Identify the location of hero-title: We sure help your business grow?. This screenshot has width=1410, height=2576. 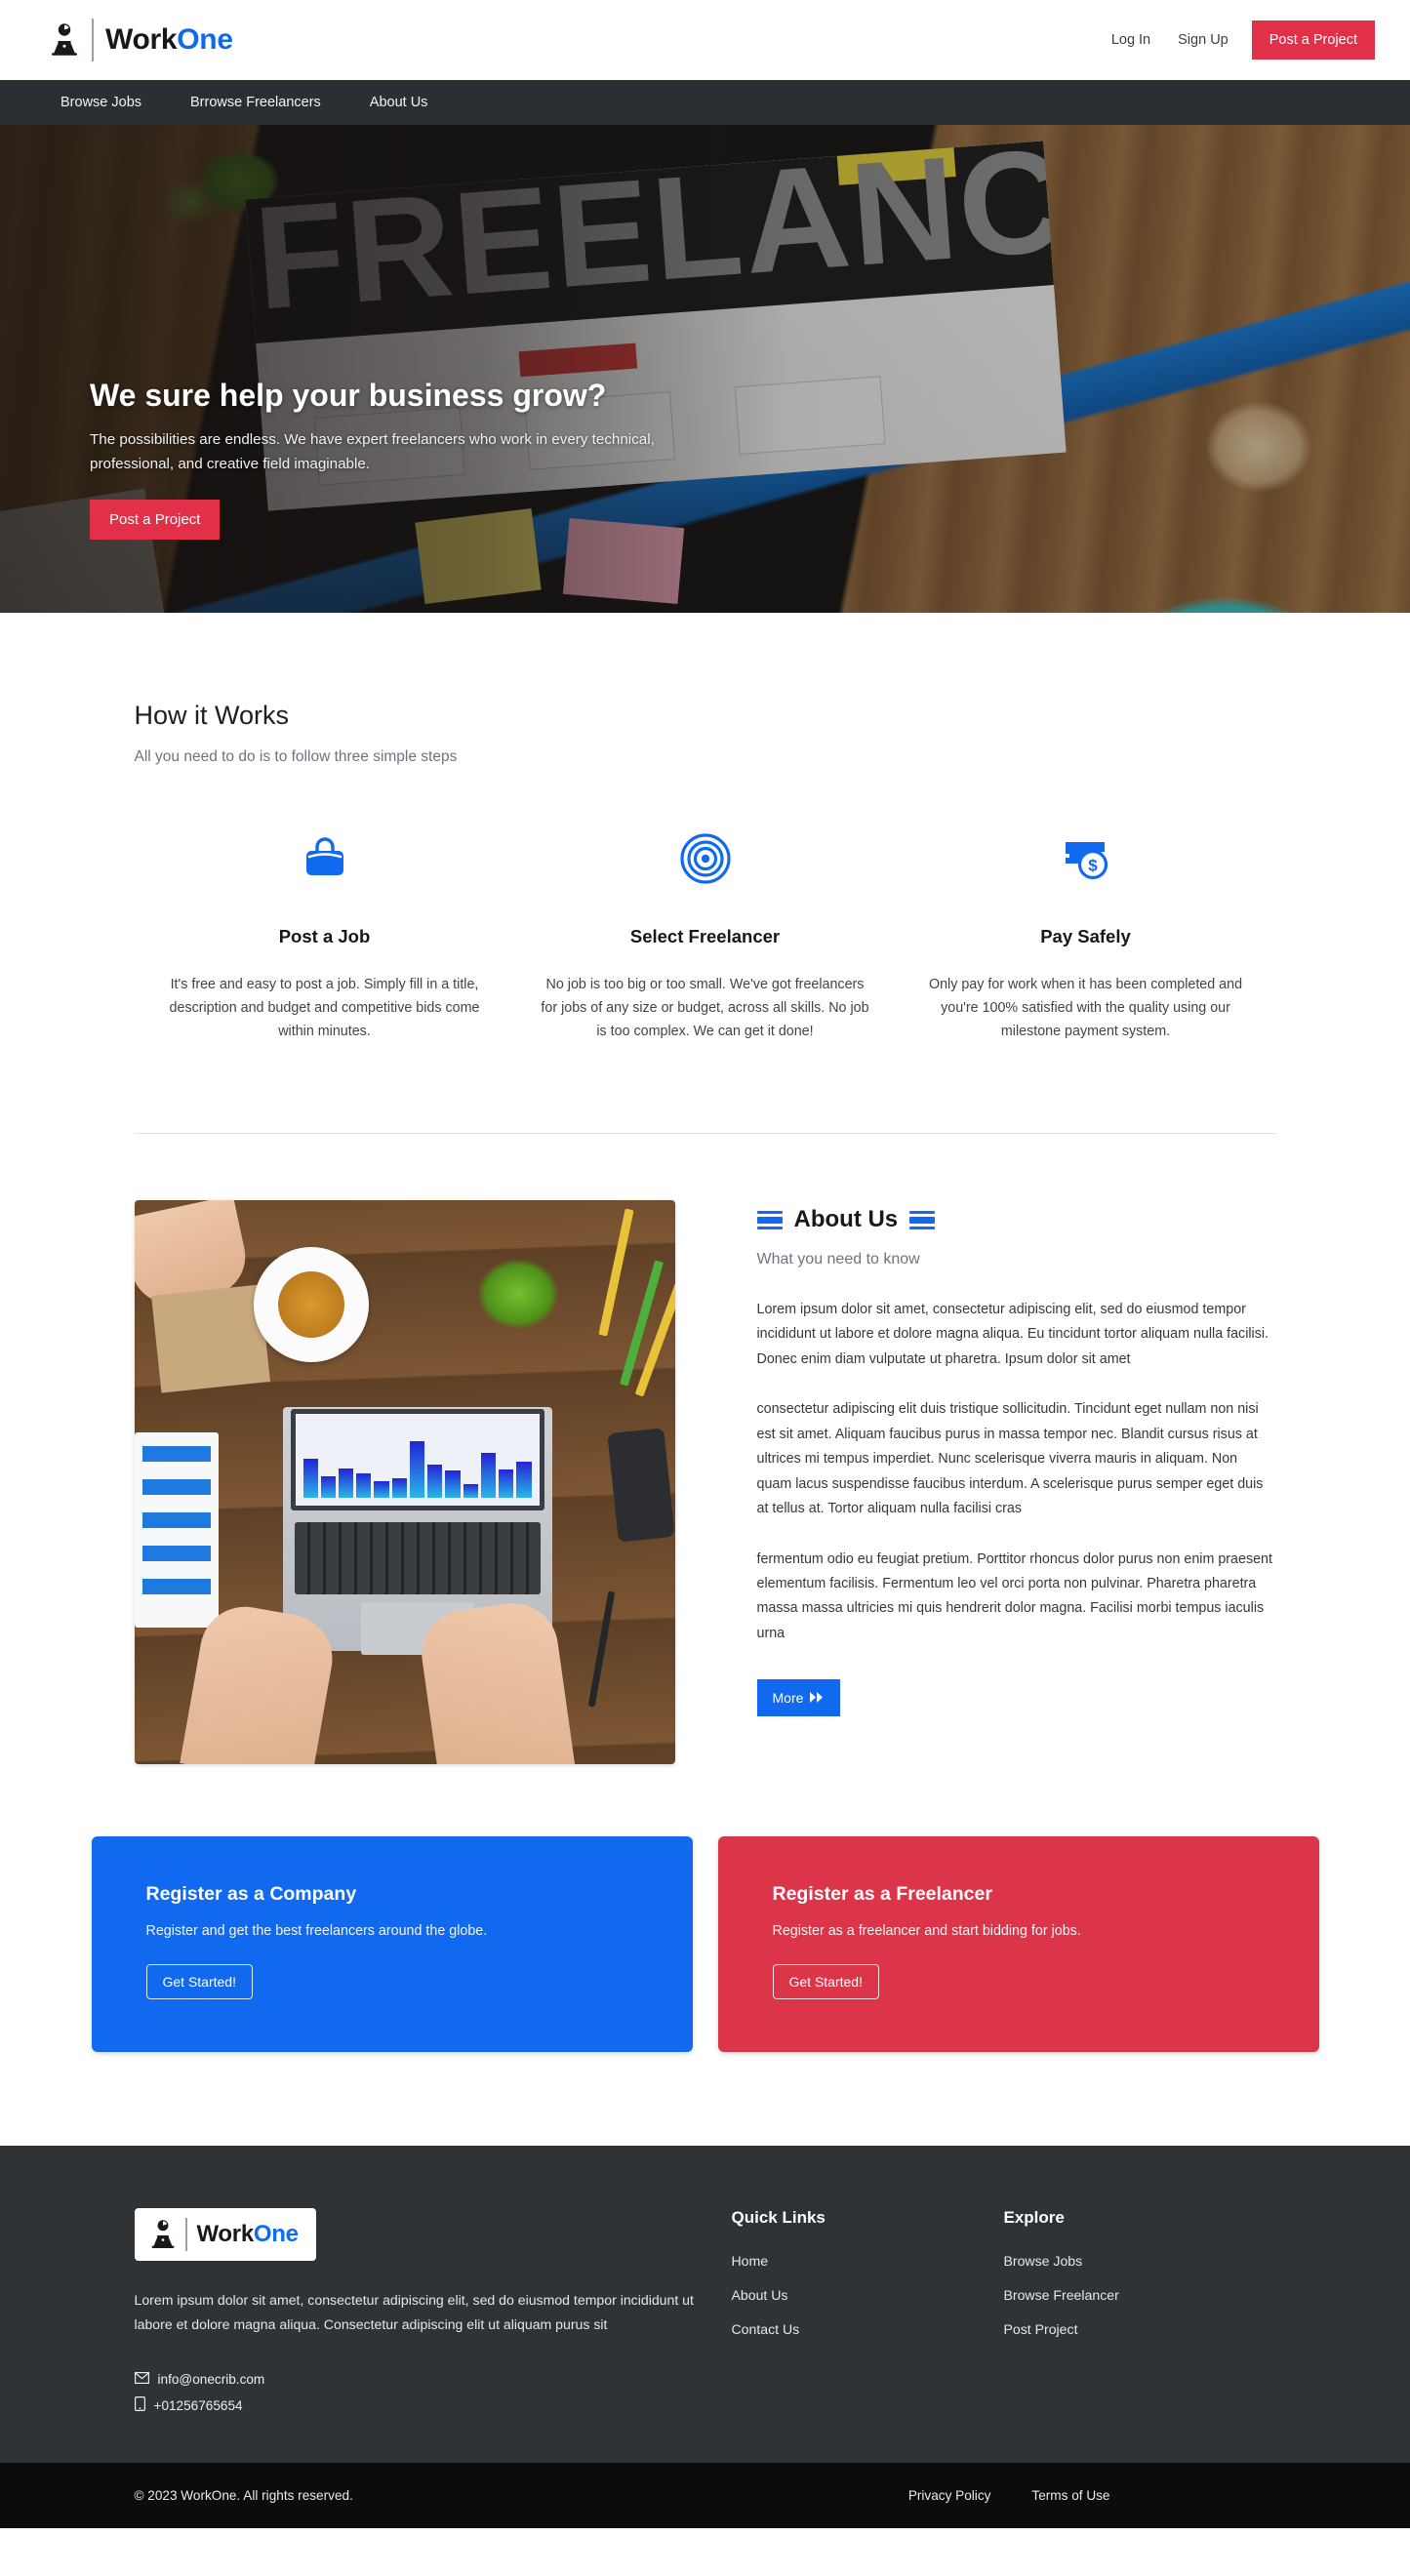
(348, 395).